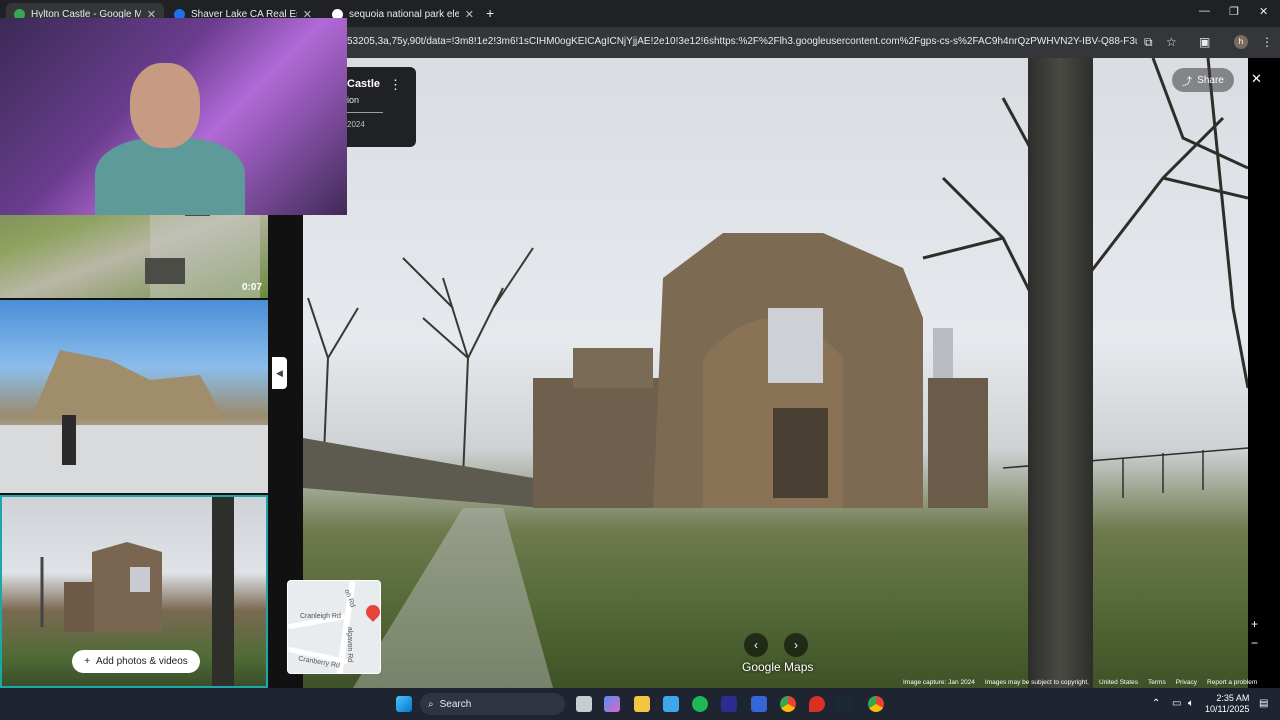  What do you see at coordinates (1263, 703) in the screenshot?
I see `notifications-icon: ▤` at bounding box center [1263, 703].